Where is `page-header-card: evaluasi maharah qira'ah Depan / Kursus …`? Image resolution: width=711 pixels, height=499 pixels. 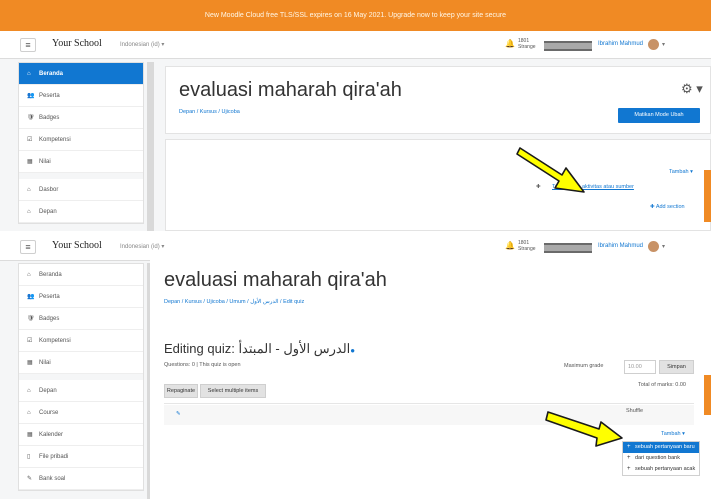 page-header-card: evaluasi maharah qira'ah Depan / Kursus … is located at coordinates (438, 100).